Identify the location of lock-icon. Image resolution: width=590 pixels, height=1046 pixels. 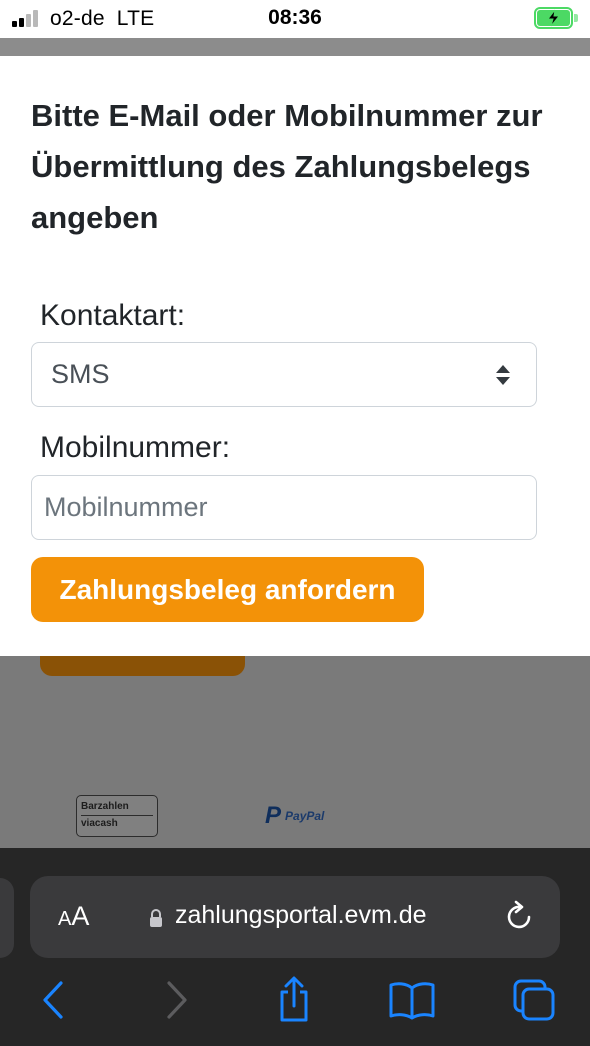
(156, 918).